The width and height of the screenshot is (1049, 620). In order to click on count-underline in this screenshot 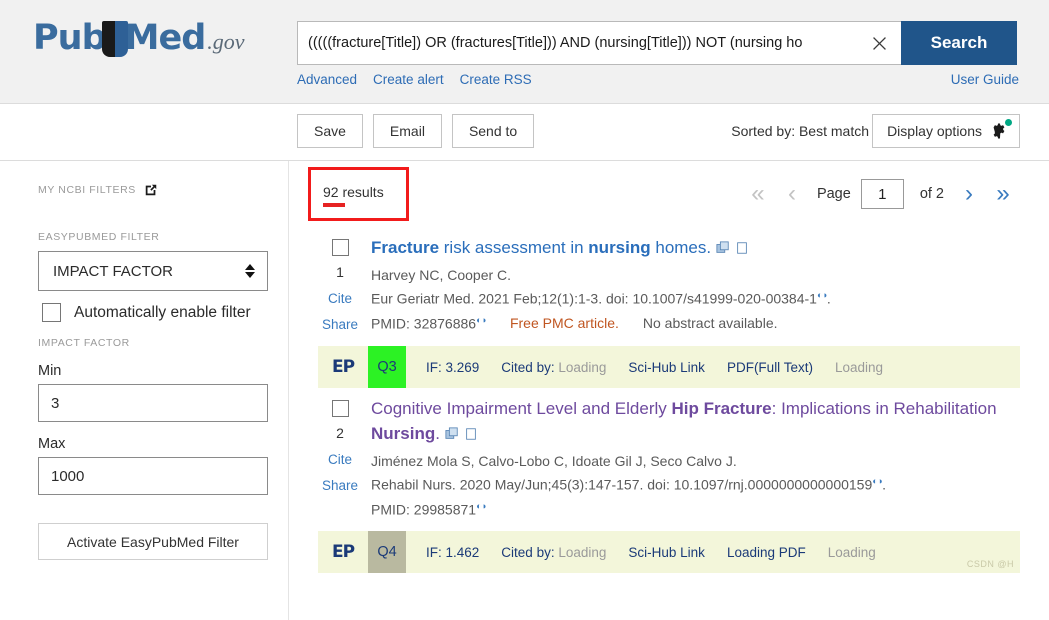, I will do `click(334, 205)`.